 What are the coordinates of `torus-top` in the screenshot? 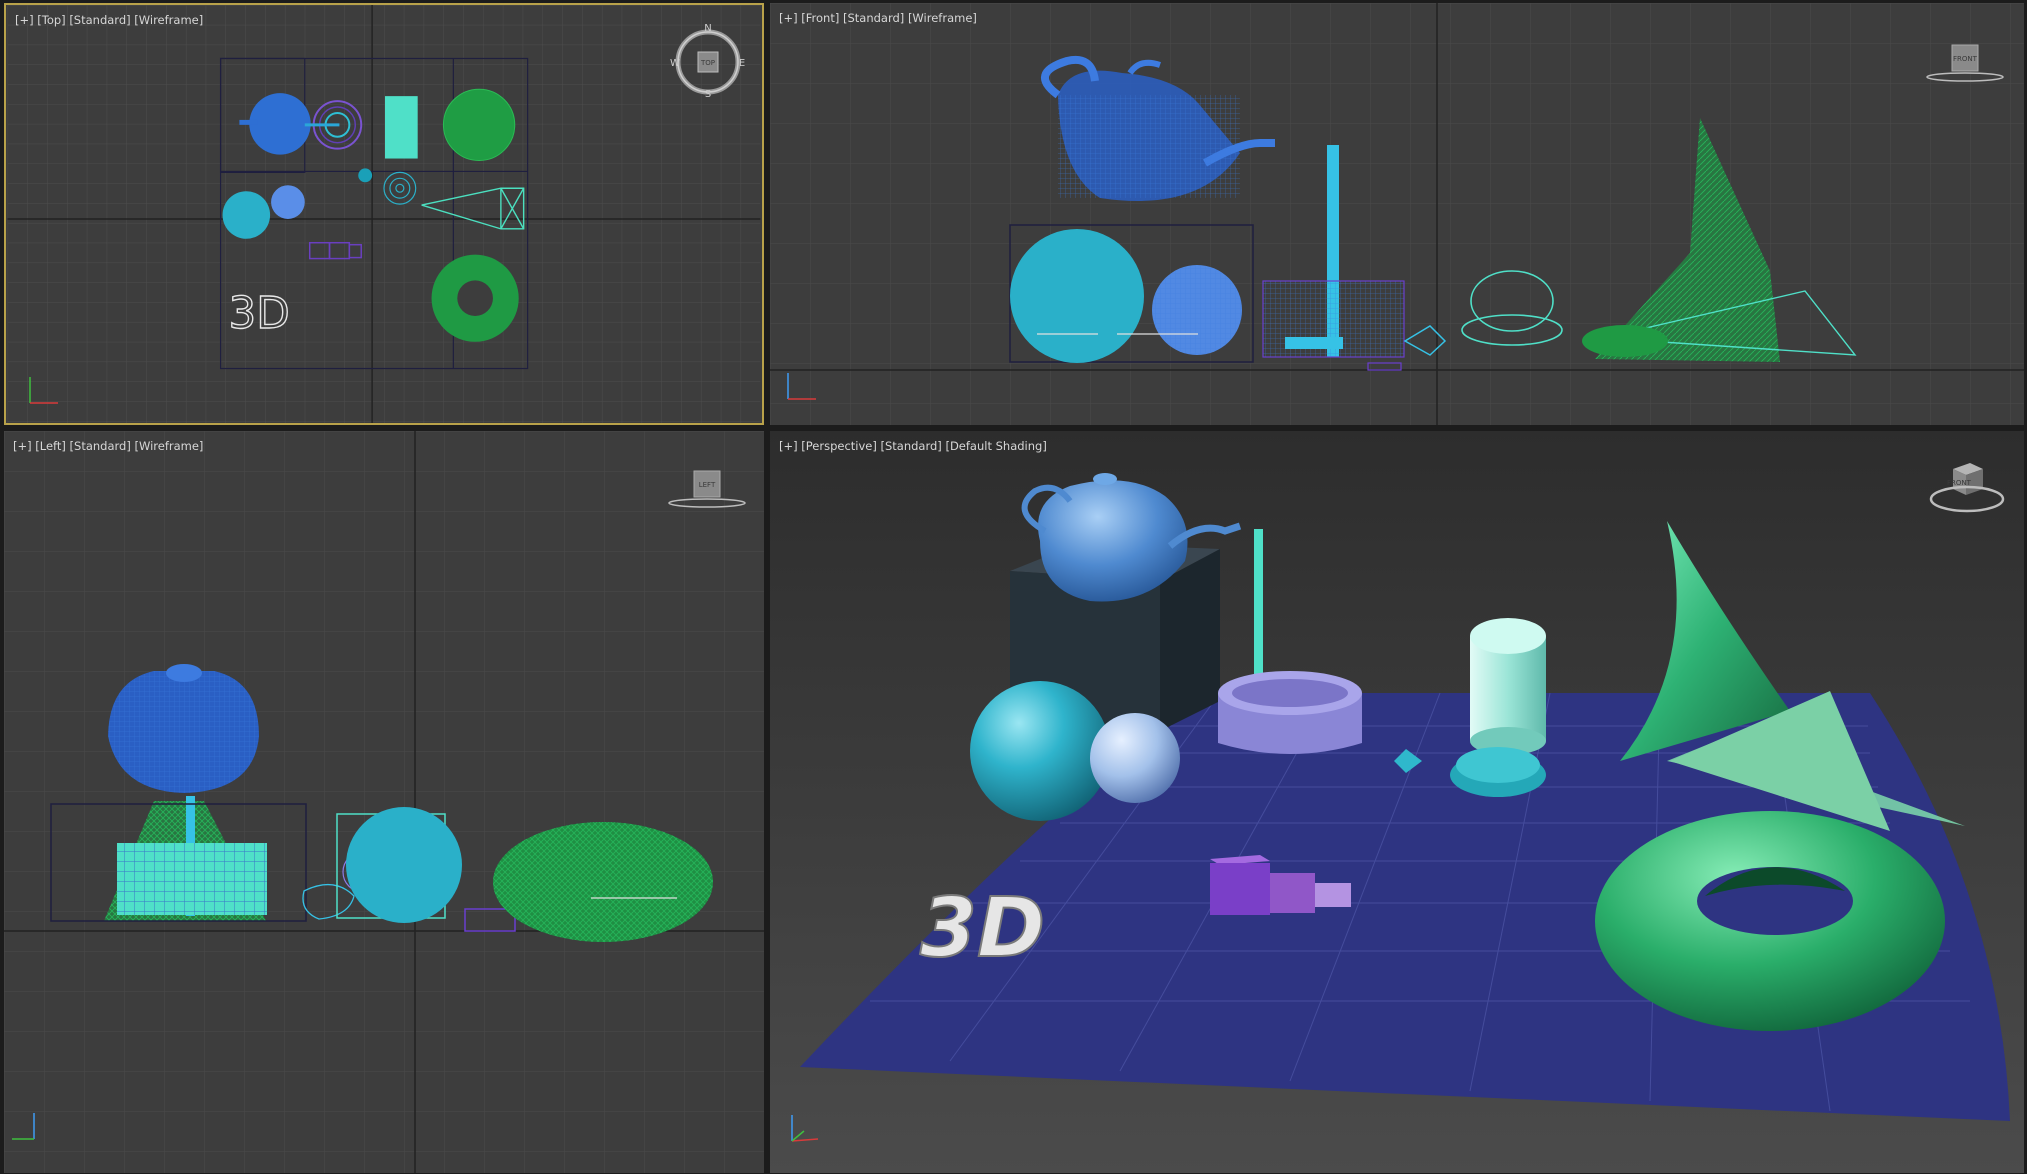 It's located at (475, 298).